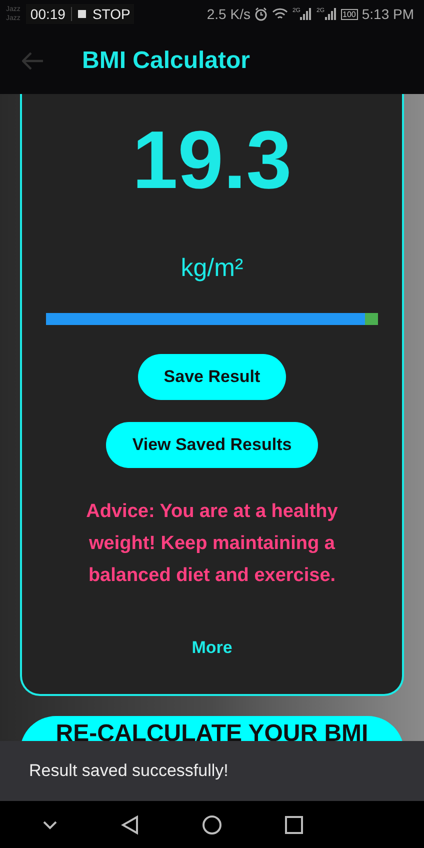  Describe the element at coordinates (388, 14) in the screenshot. I see `clock: 5:13 PM` at that location.